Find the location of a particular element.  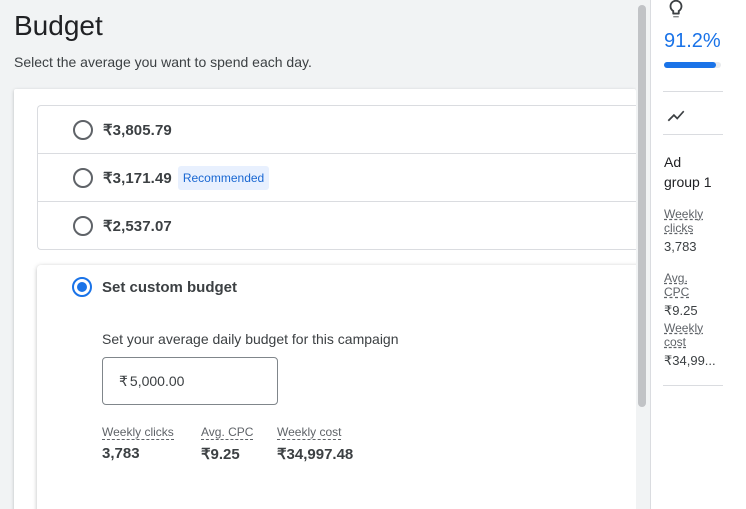

ad-group-name: Ad group 1 is located at coordinates (694, 172).